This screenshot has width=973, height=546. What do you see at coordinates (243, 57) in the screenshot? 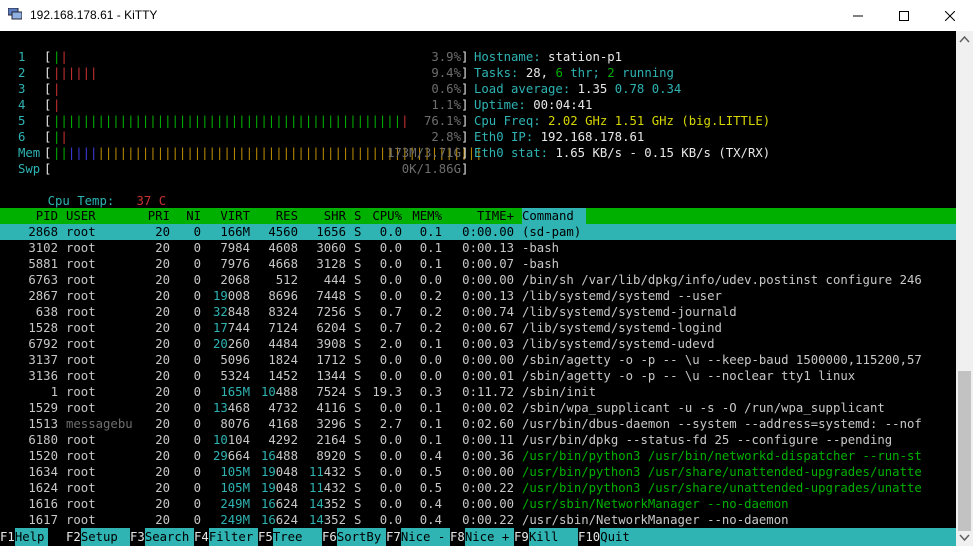
I see `meter-1: 1[|| 3.9%]` at bounding box center [243, 57].